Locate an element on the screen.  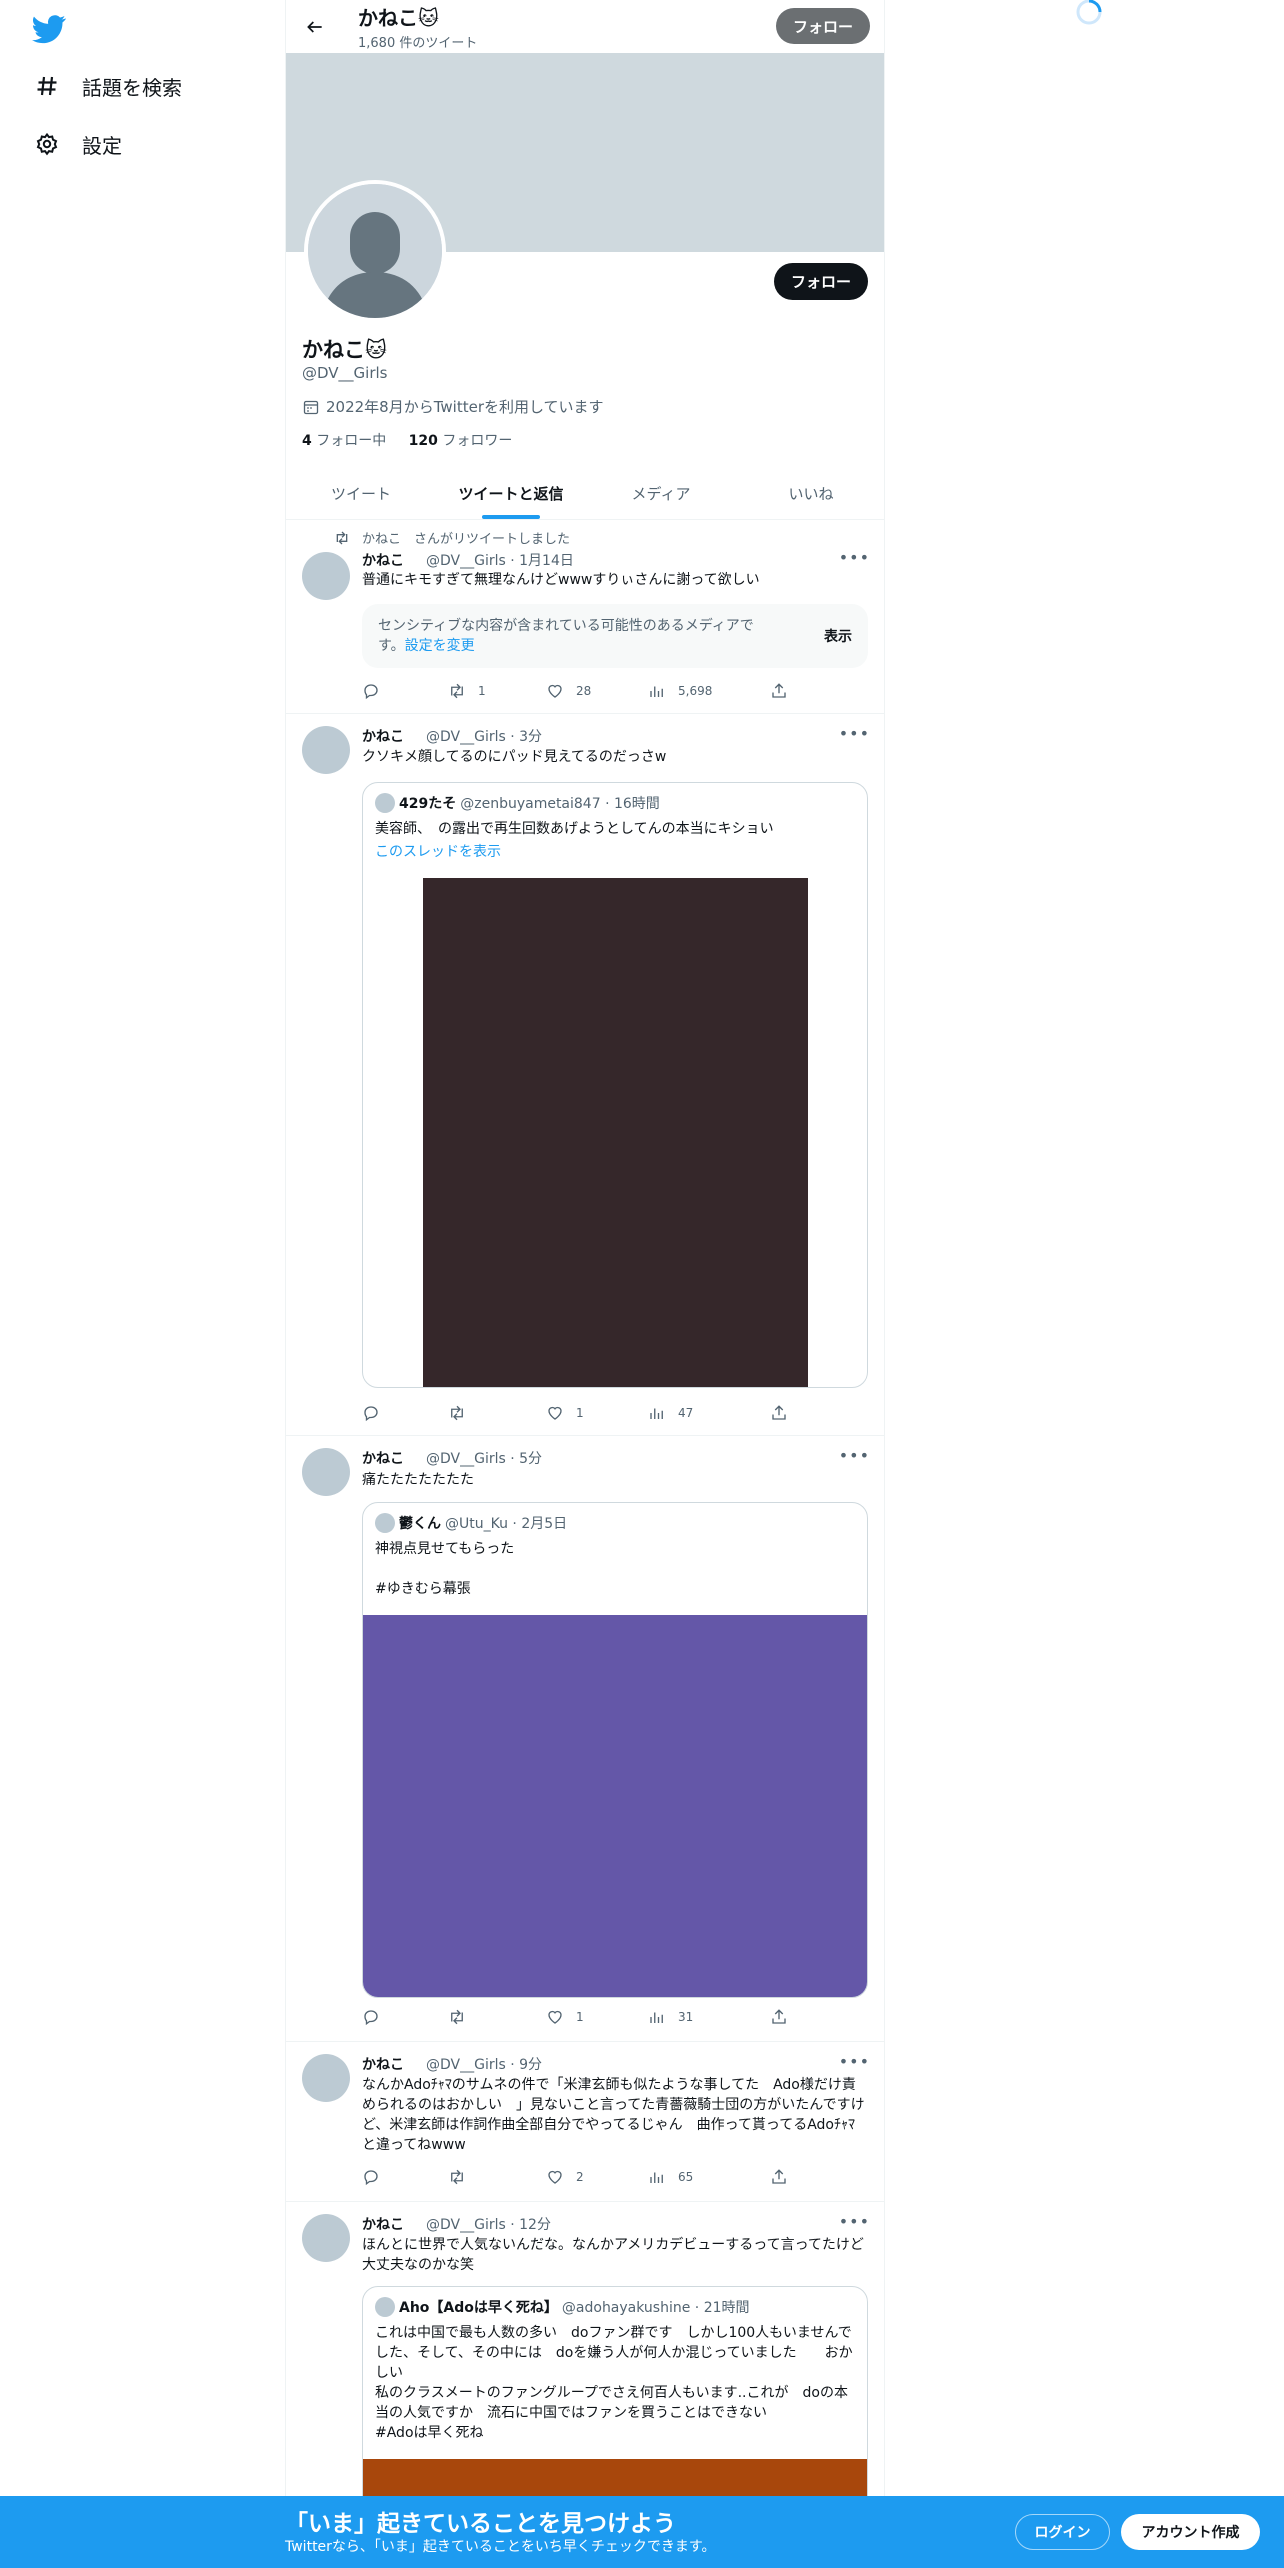
login-button: ログイン is located at coordinates (1062, 2532).